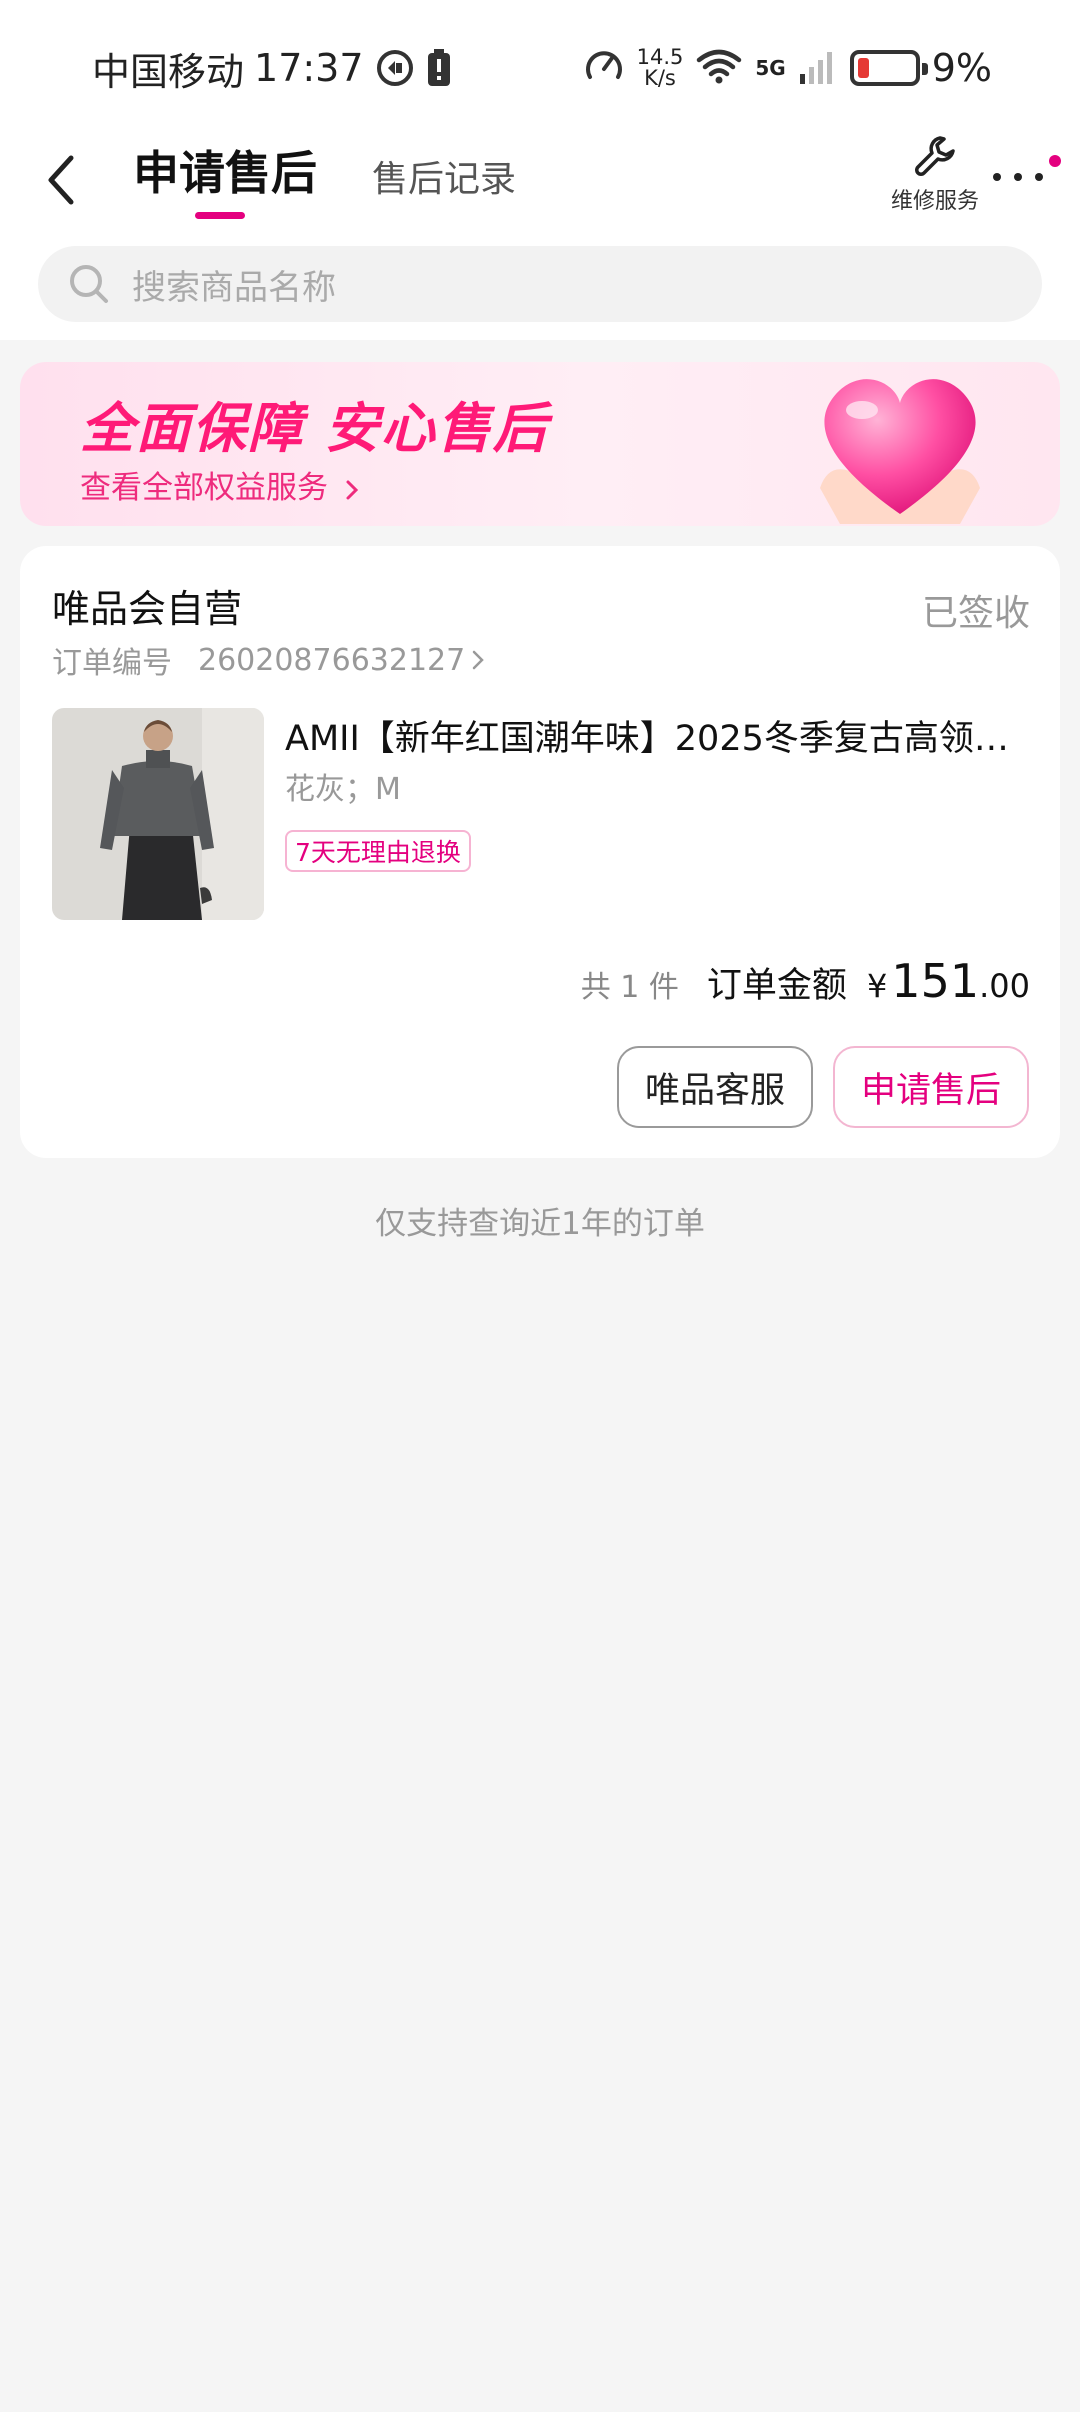  I want to click on status-right: 14.5 K/s 5G 9%, so click(787, 68).